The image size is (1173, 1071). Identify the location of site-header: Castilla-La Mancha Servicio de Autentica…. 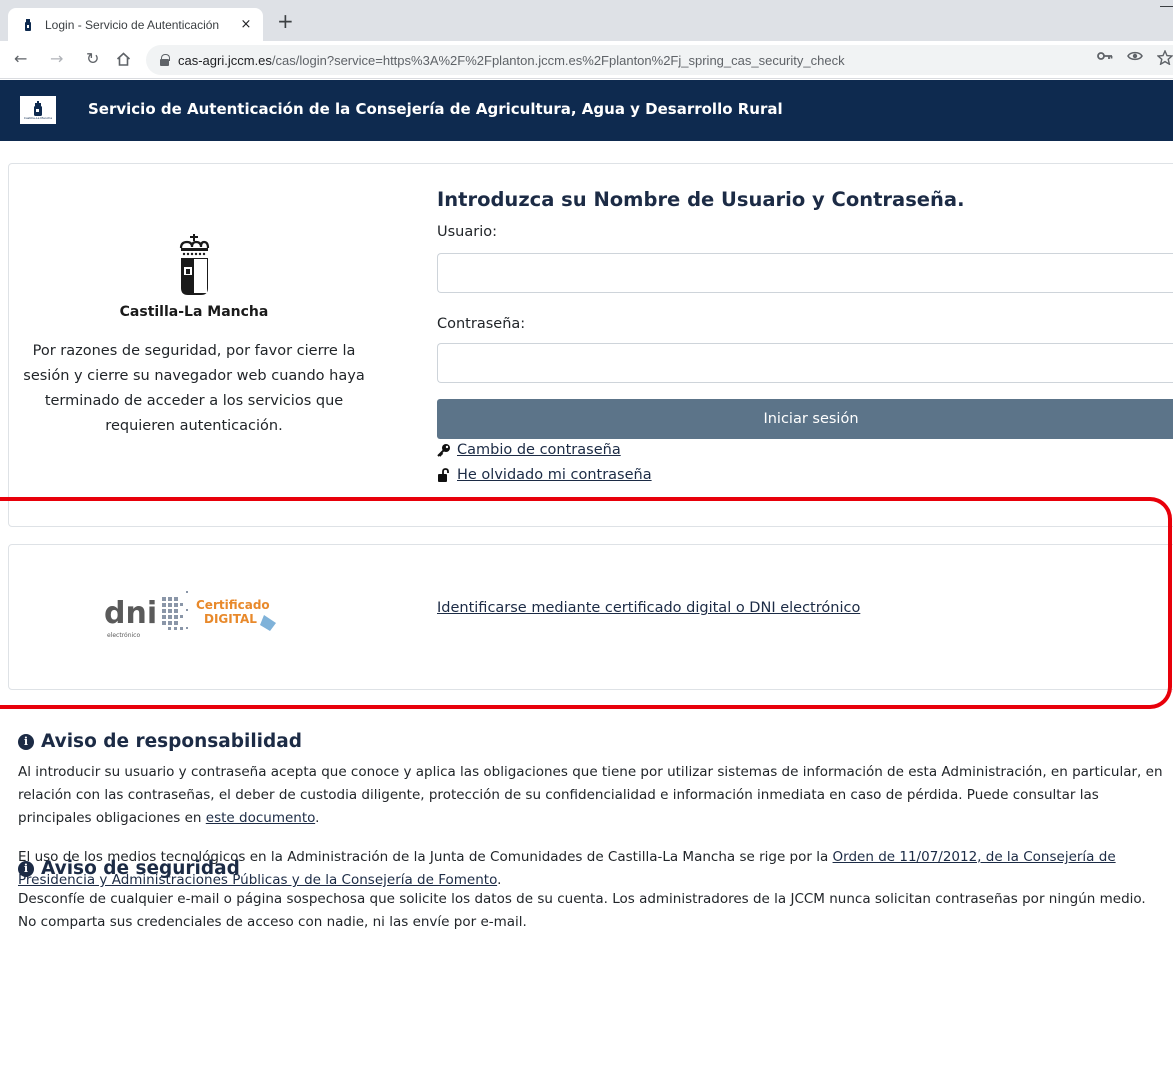
(586, 110).